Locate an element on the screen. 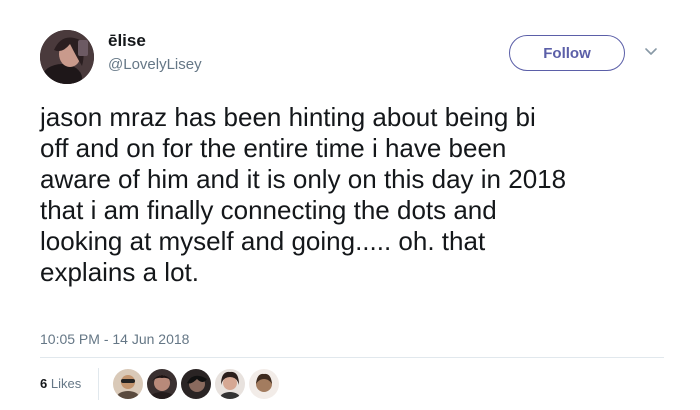 Image resolution: width=700 pixels, height=410 pixels. likes-stat: 6 Likes is located at coordinates (60, 384).